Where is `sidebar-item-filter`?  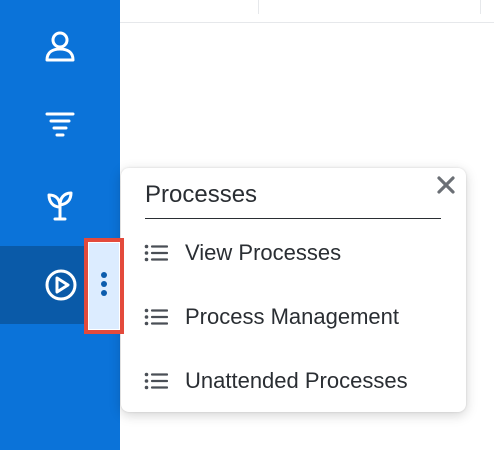 sidebar-item-filter is located at coordinates (60, 125).